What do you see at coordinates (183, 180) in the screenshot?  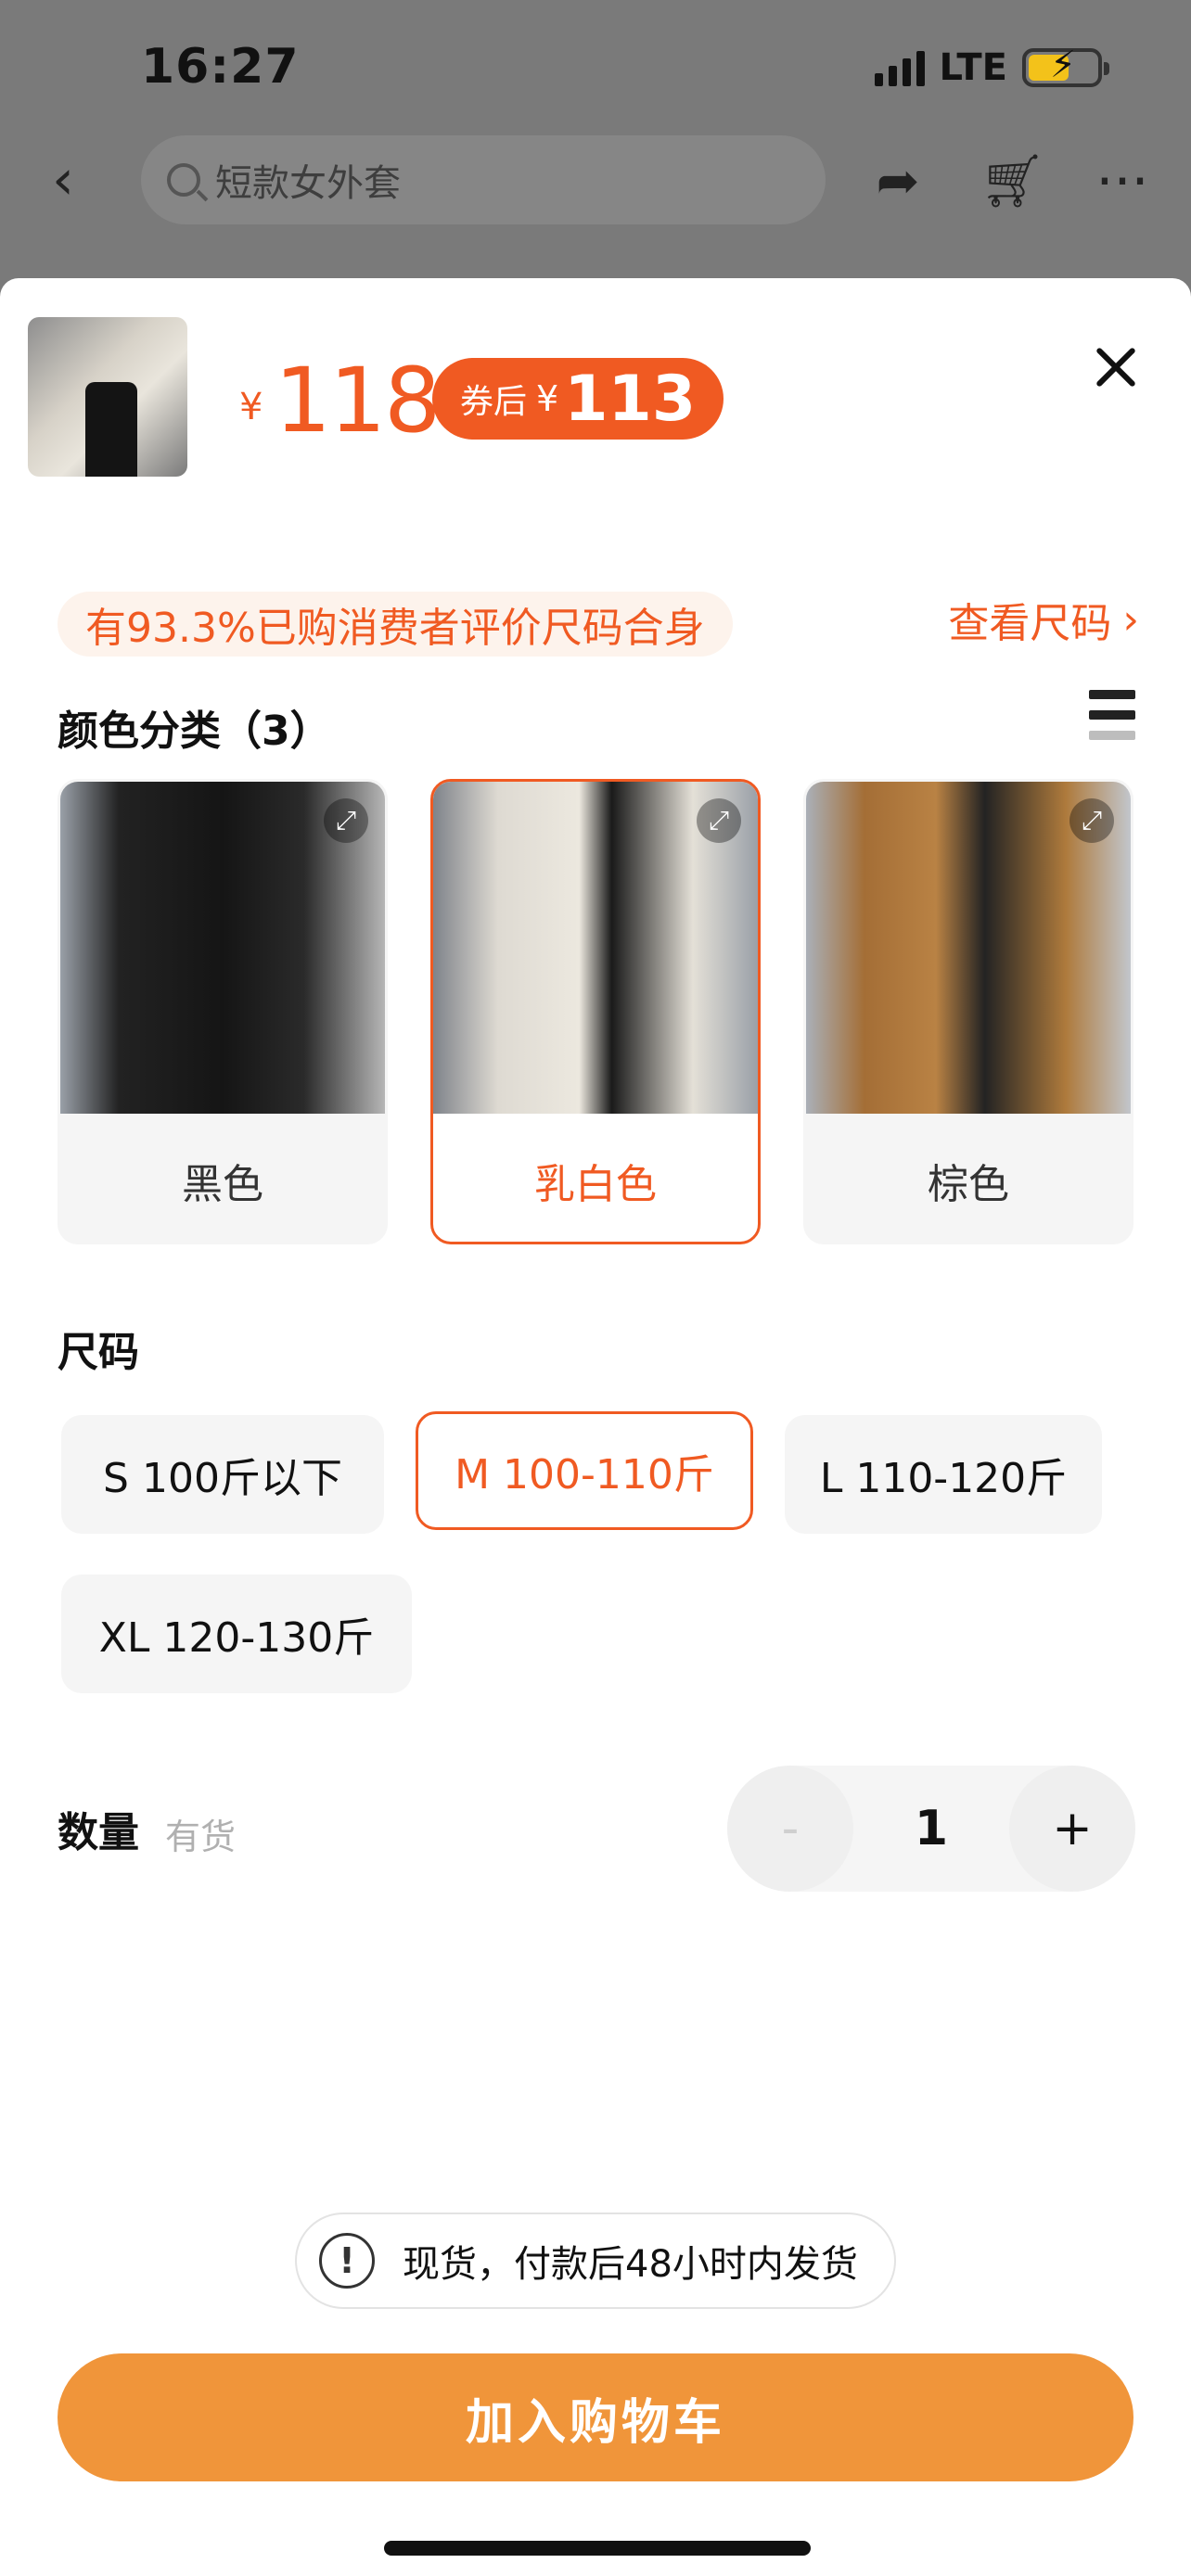 I see `search-icon` at bounding box center [183, 180].